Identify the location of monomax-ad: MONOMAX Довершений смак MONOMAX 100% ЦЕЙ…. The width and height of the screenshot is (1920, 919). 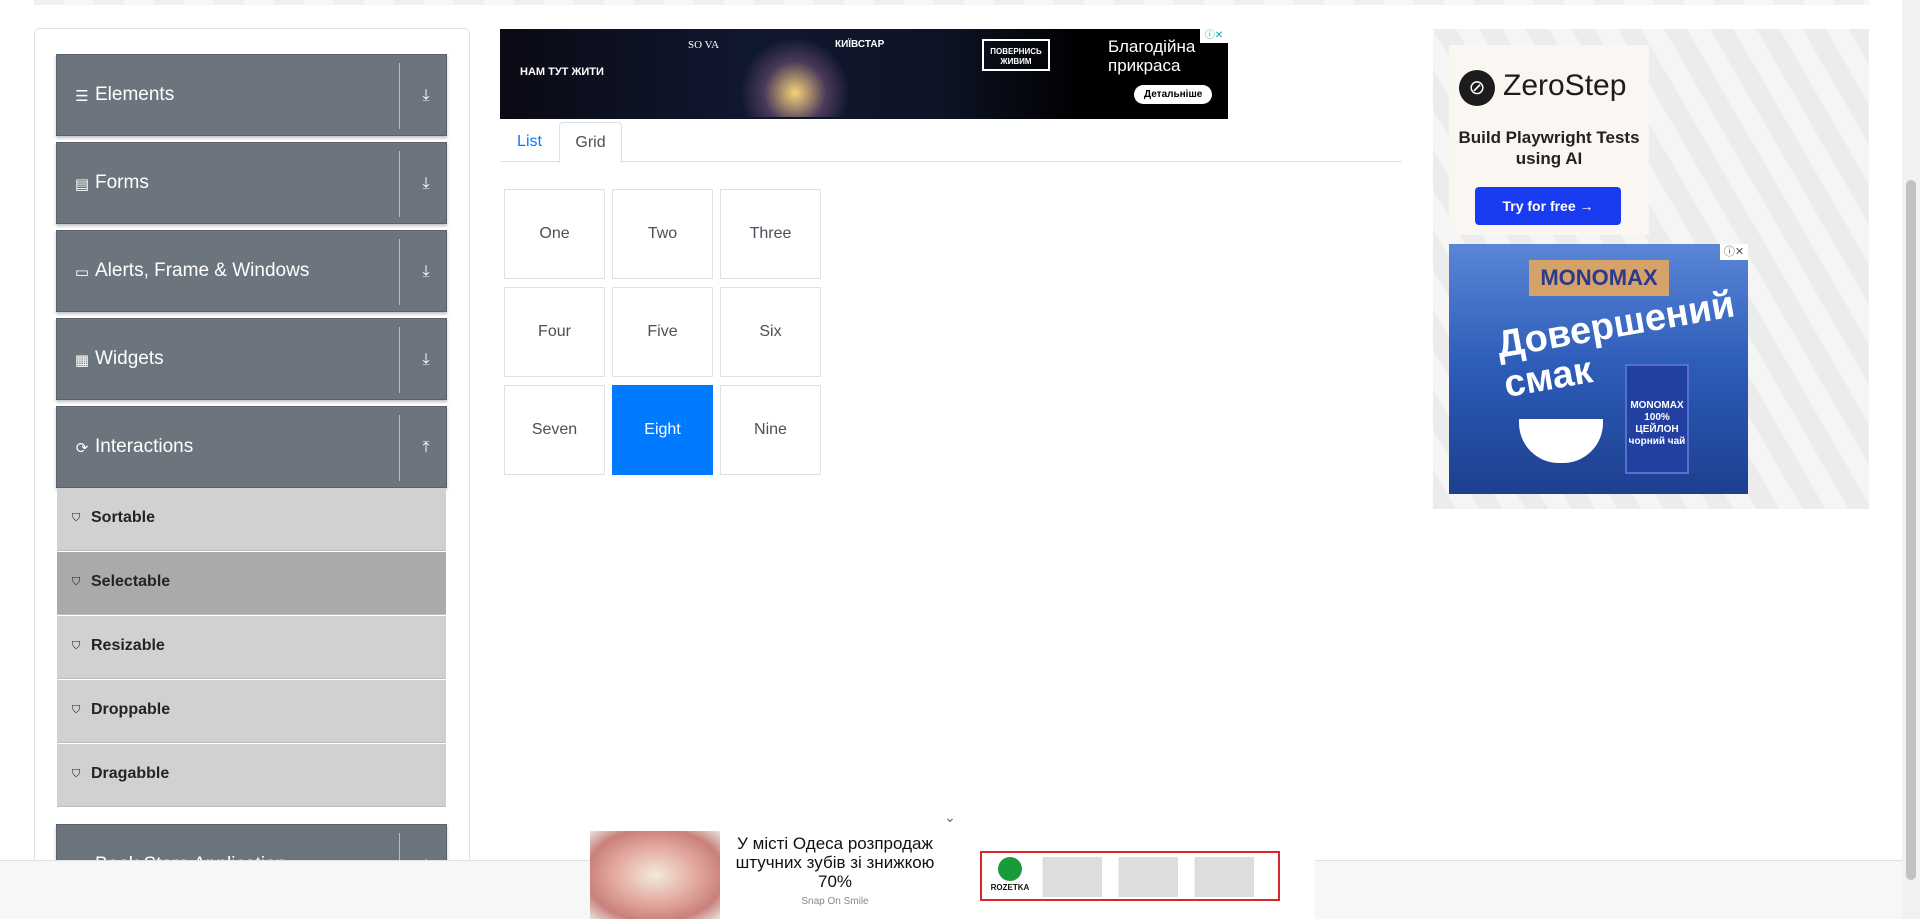
(1598, 369).